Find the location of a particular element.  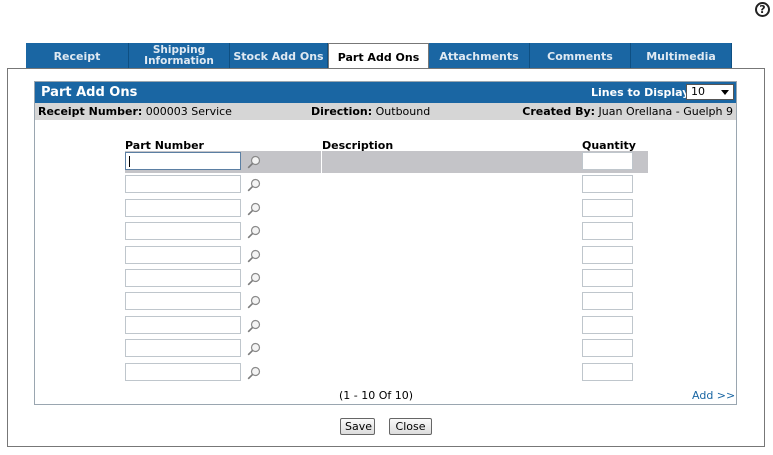

tab-part-add-ons: Part Add Ons is located at coordinates (378, 56).